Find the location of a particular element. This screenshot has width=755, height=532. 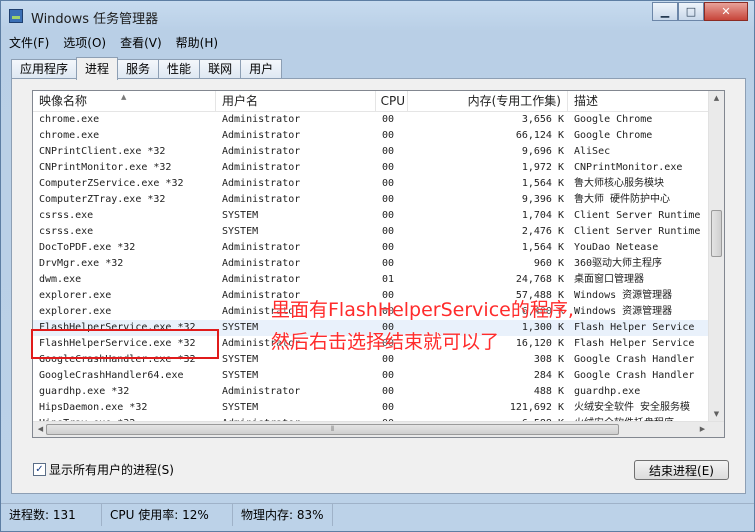

maximize-button: □ is located at coordinates (691, 11).